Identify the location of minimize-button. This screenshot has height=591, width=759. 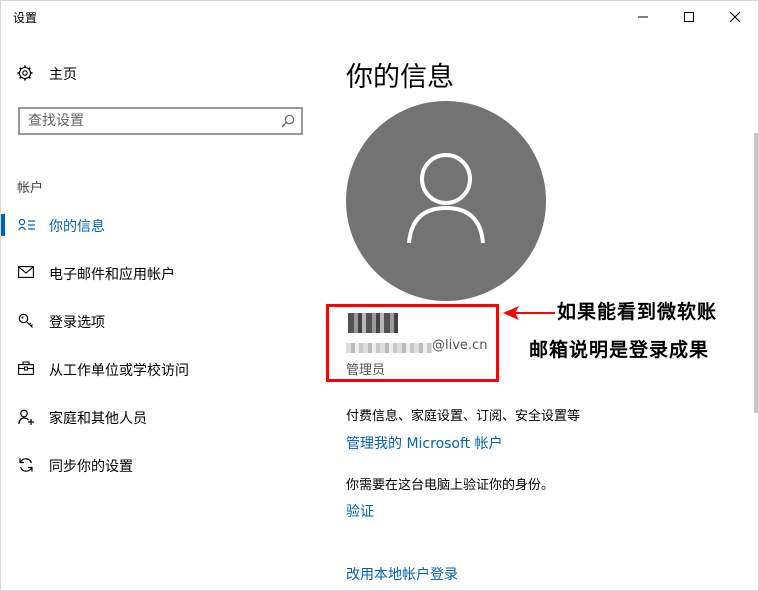
(643, 17).